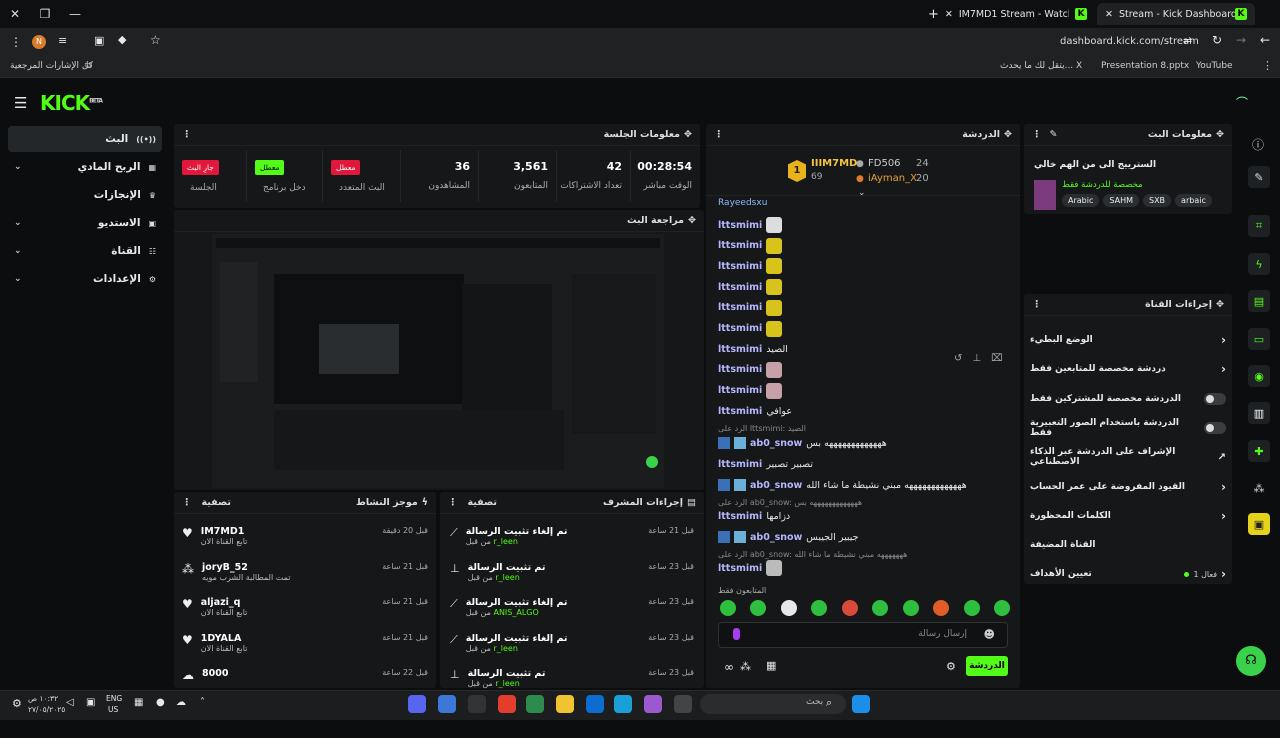 Image resolution: width=1280 pixels, height=738 pixels. Describe the element at coordinates (742, 203) in the screenshot. I see `chat-top-user: Rayeedsxu` at that location.